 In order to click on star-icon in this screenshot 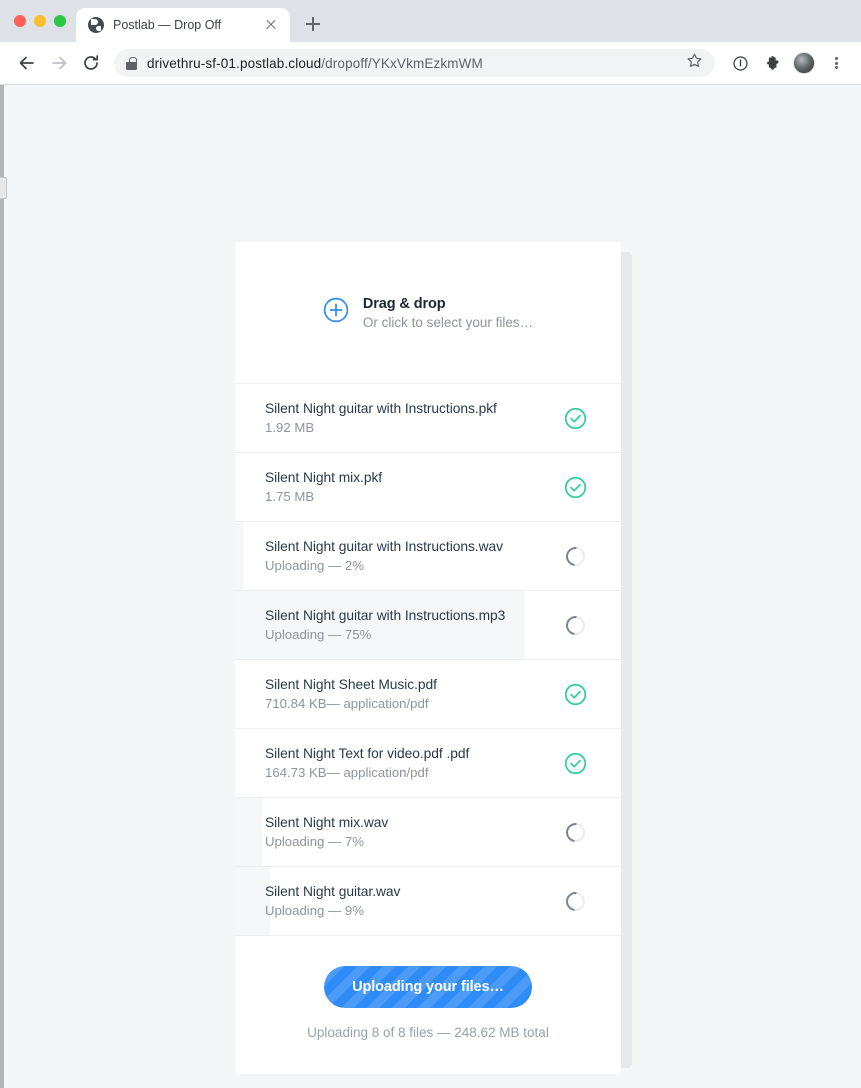, I will do `click(694, 63)`.